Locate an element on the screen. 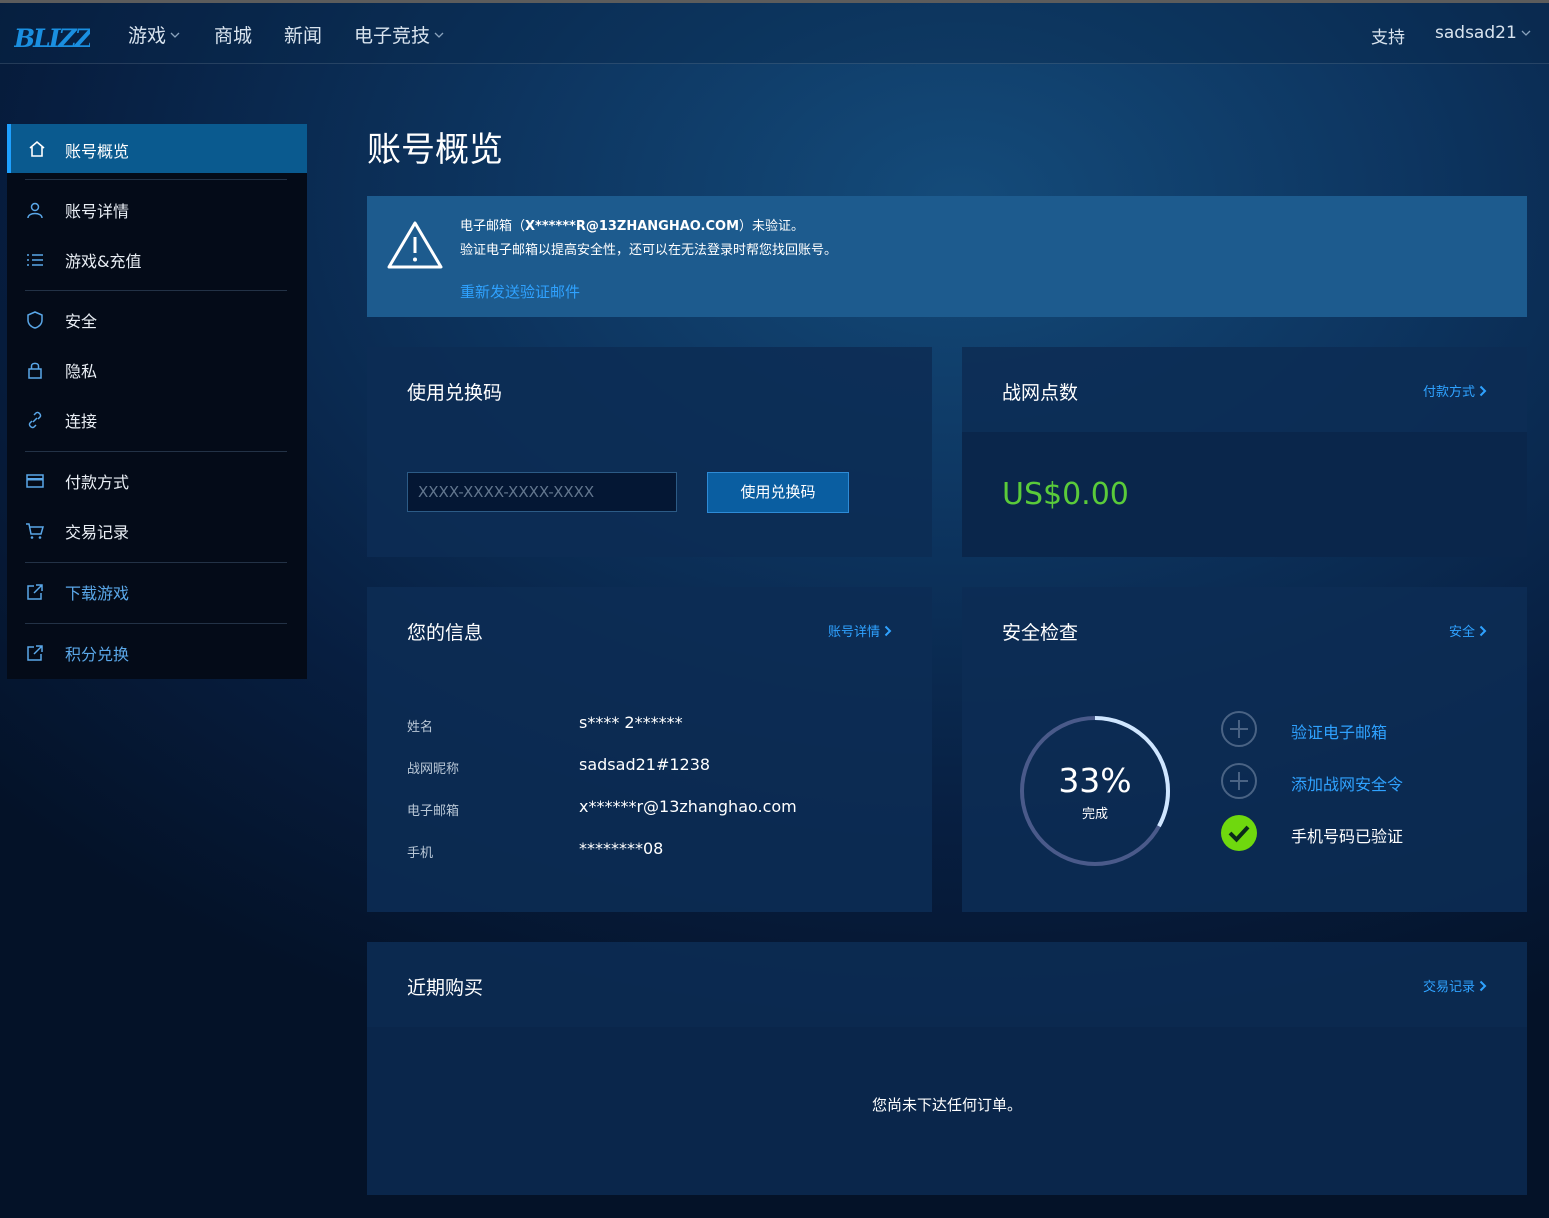 The height and width of the screenshot is (1218, 1549). security-check-card: 安全检查 安全 33% 完成 验证电子邮箱 添加战网安全令 手机号码已验证 is located at coordinates (1244, 749).